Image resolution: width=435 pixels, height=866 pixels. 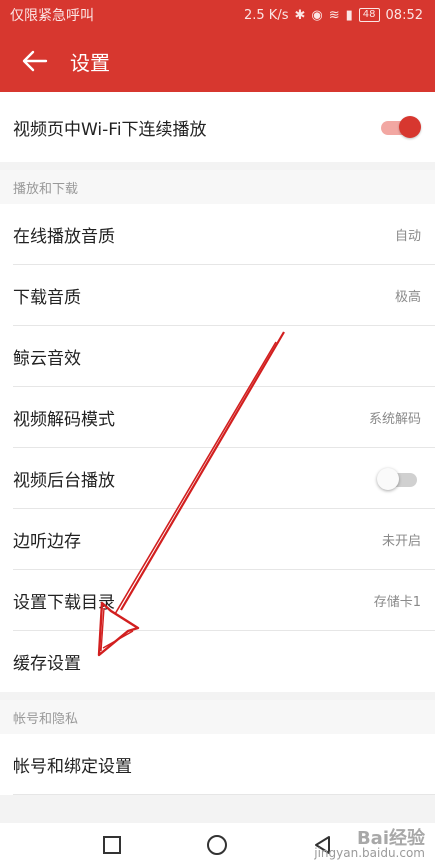 What do you see at coordinates (217, 61) in the screenshot?
I see `app-bar: 设置` at bounding box center [217, 61].